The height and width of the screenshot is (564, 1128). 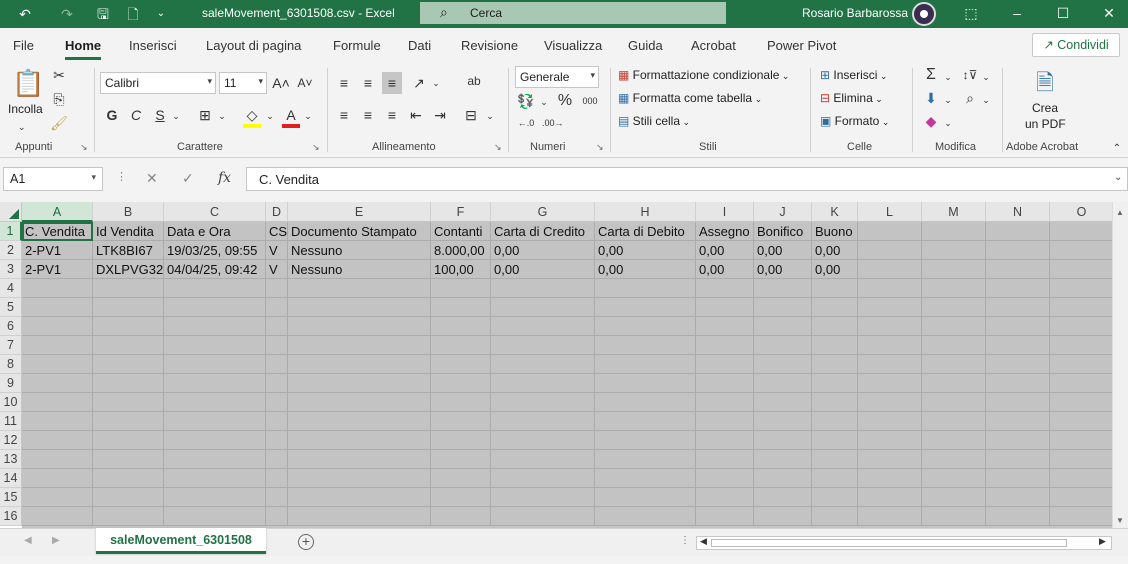 What do you see at coordinates (498, 147) in the screenshot?
I see `alignment-launcher-icon: ↘` at bounding box center [498, 147].